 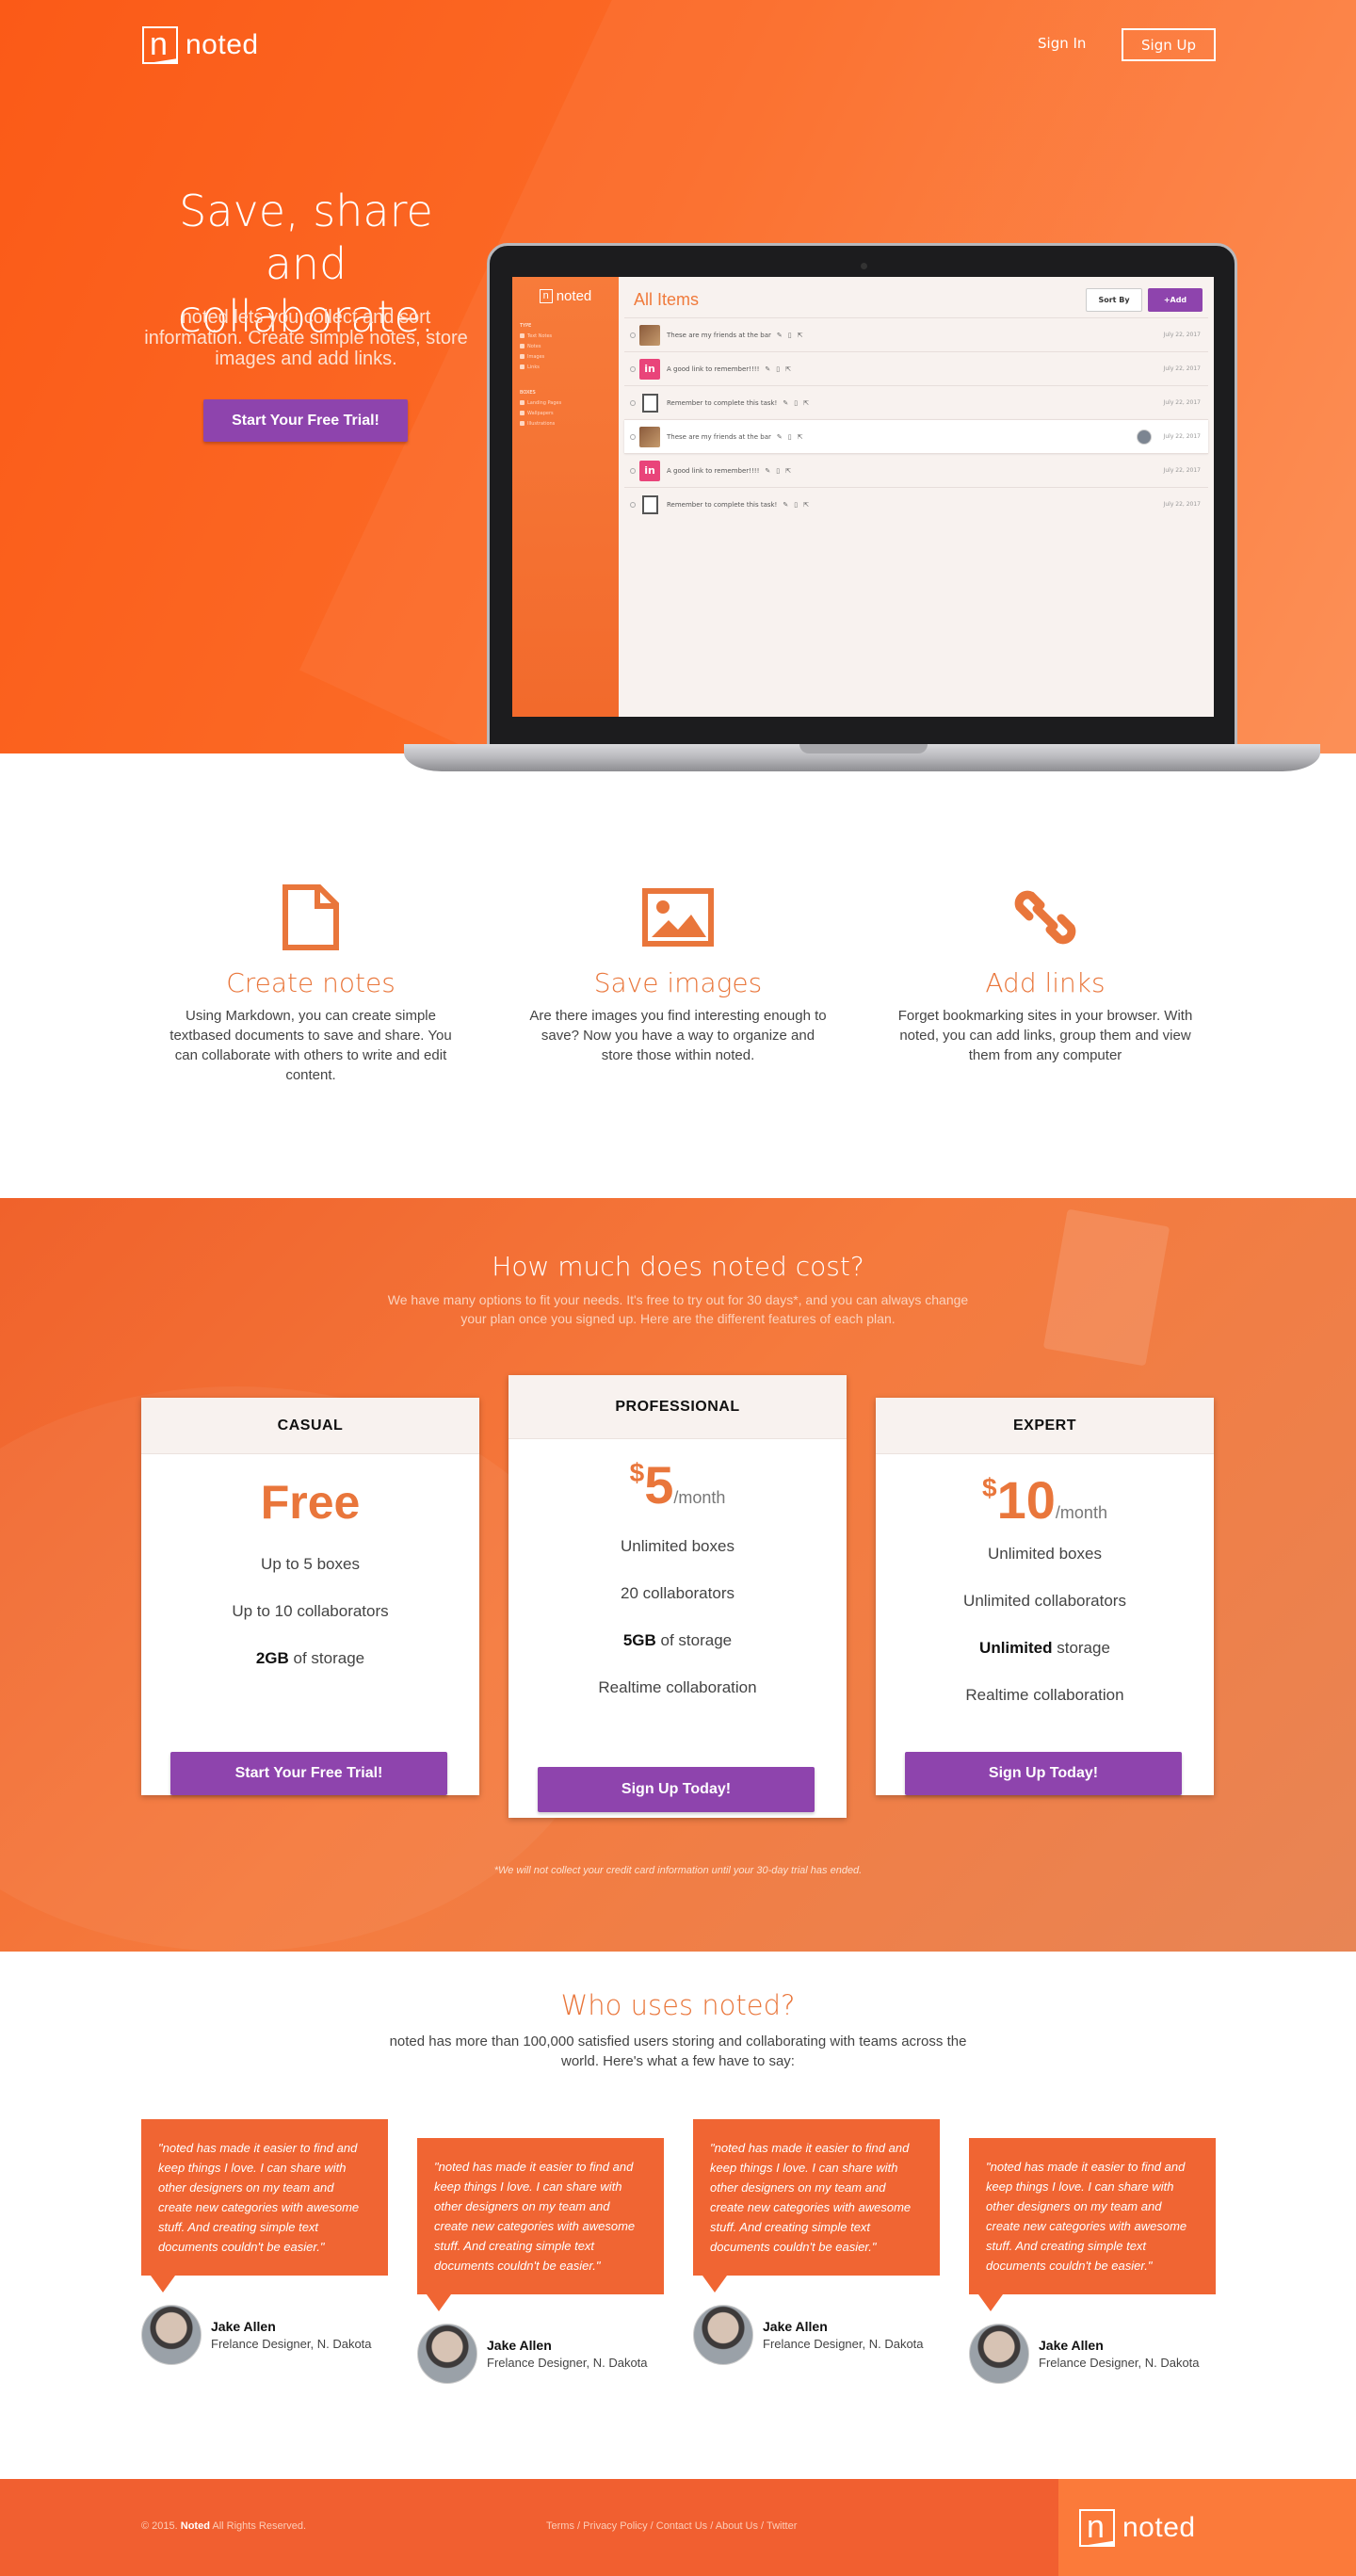 What do you see at coordinates (306, 420) in the screenshot?
I see `hero-trial-button: Start Your Free Trial!` at bounding box center [306, 420].